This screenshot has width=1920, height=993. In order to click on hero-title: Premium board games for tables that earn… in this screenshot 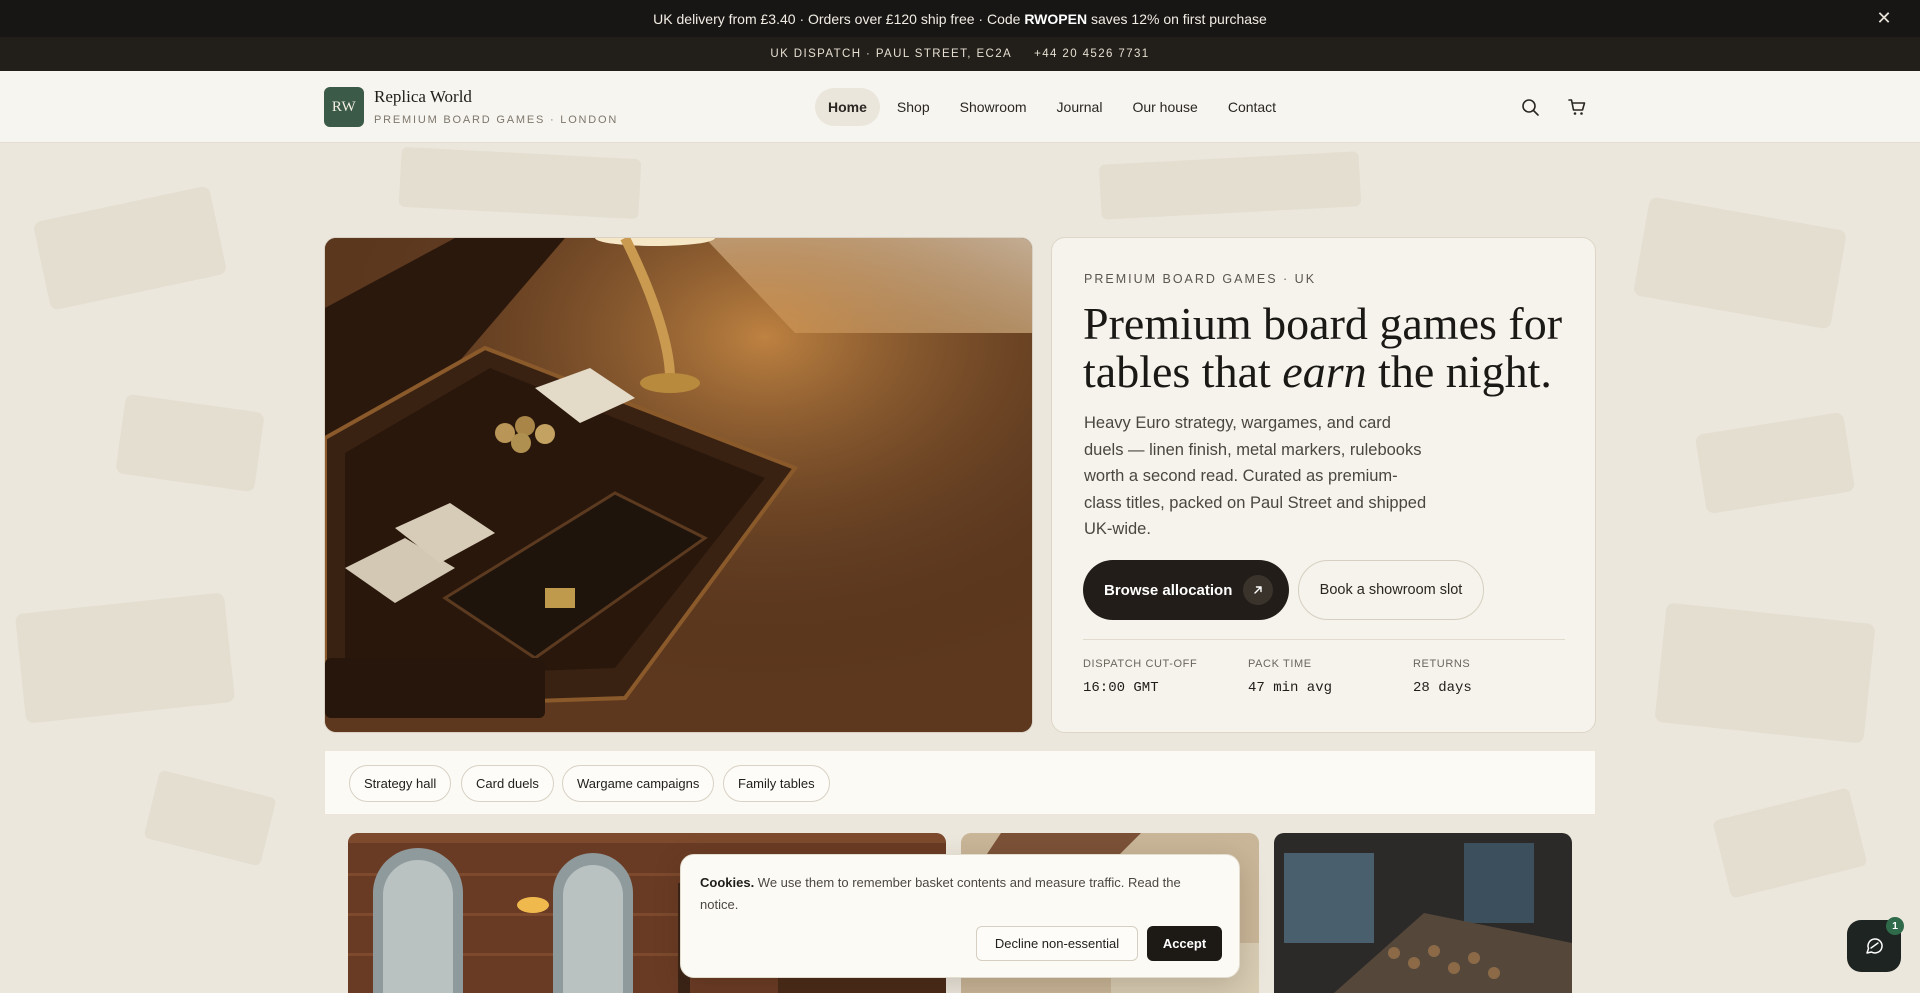, I will do `click(1323, 347)`.